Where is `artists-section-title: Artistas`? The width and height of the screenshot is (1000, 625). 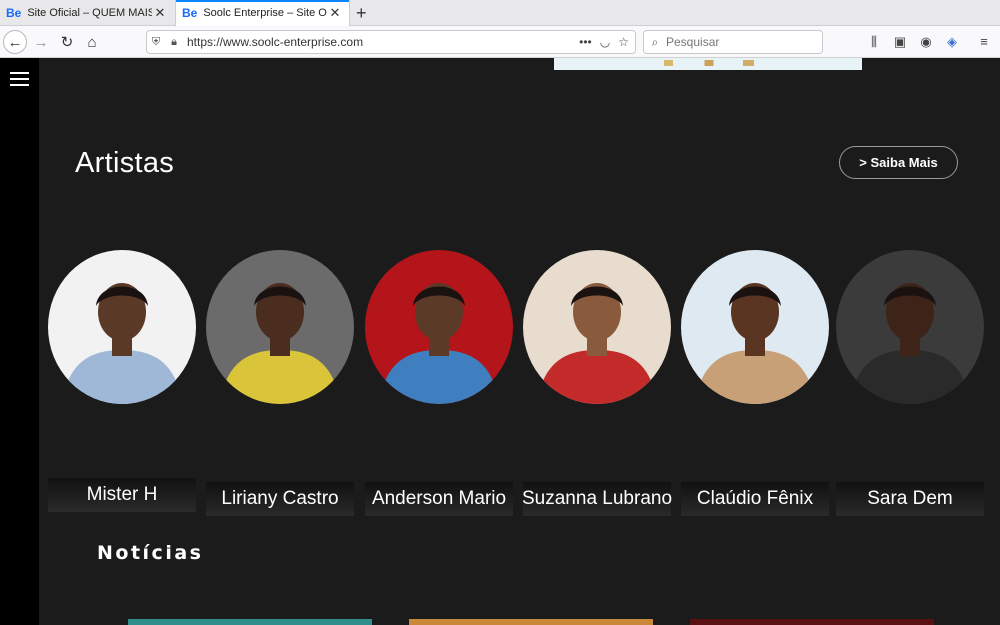
artists-section-title: Artistas is located at coordinates (125, 163).